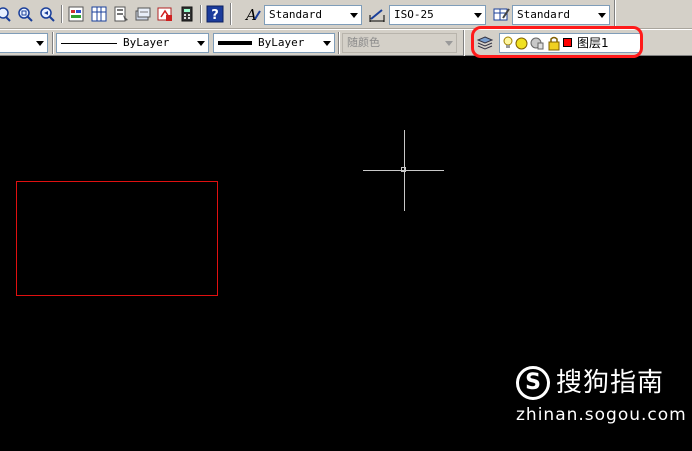 The image size is (692, 451). I want to click on dim-style-dropdown: ISO-25, so click(437, 15).